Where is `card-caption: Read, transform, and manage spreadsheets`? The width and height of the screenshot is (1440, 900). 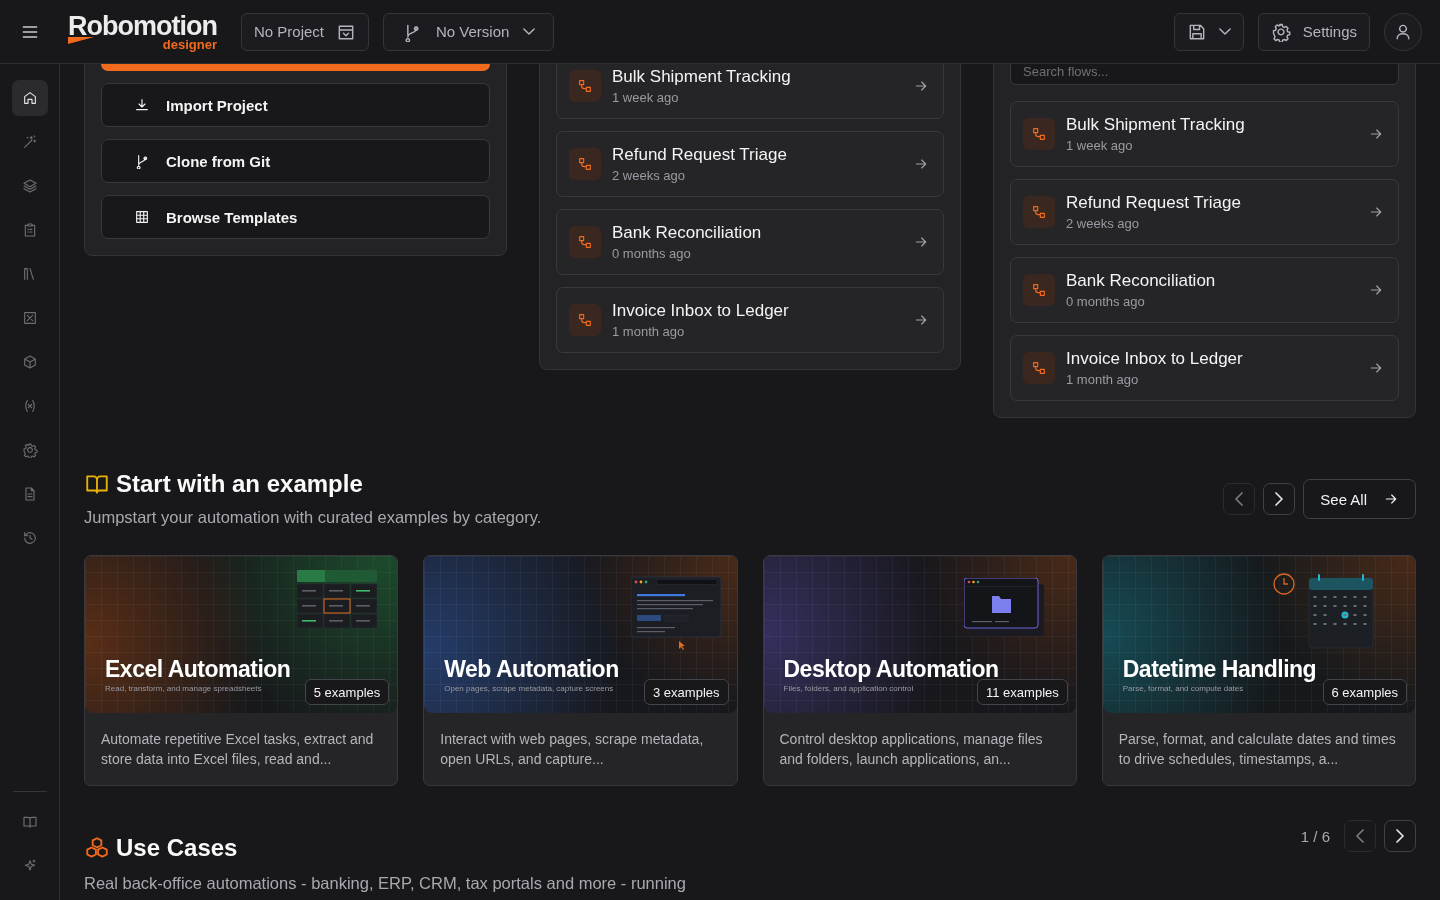
card-caption: Read, transform, and manage spreadsheets is located at coordinates (183, 689).